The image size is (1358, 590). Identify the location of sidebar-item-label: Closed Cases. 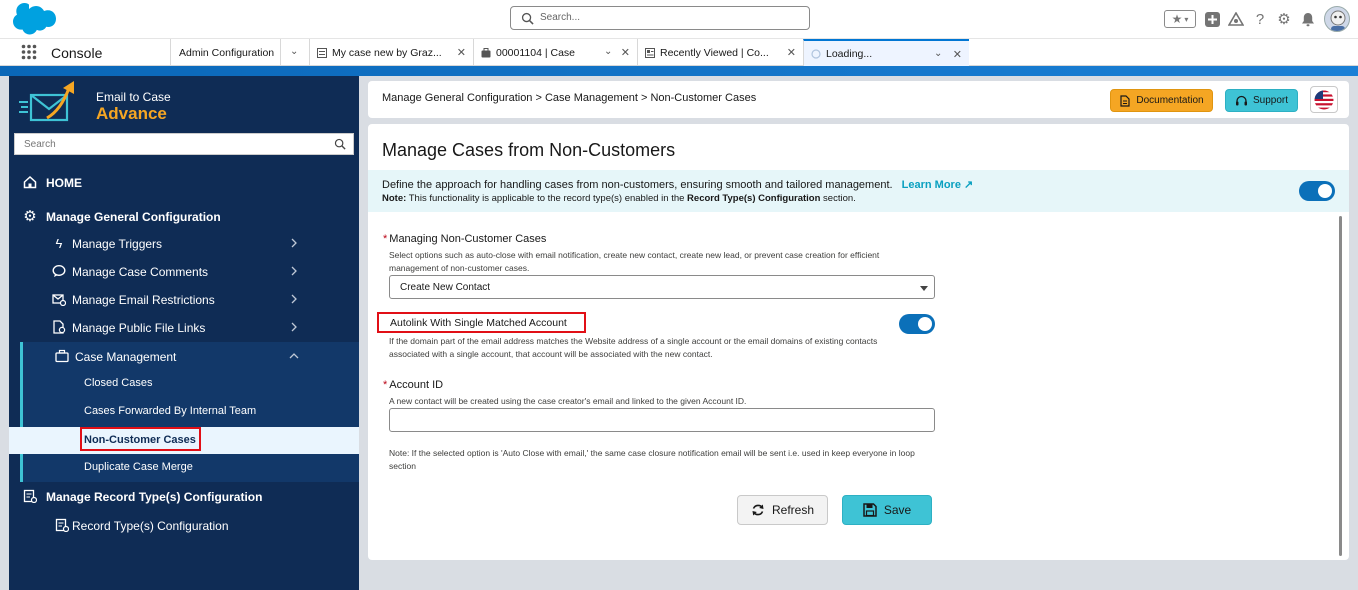
(118, 383).